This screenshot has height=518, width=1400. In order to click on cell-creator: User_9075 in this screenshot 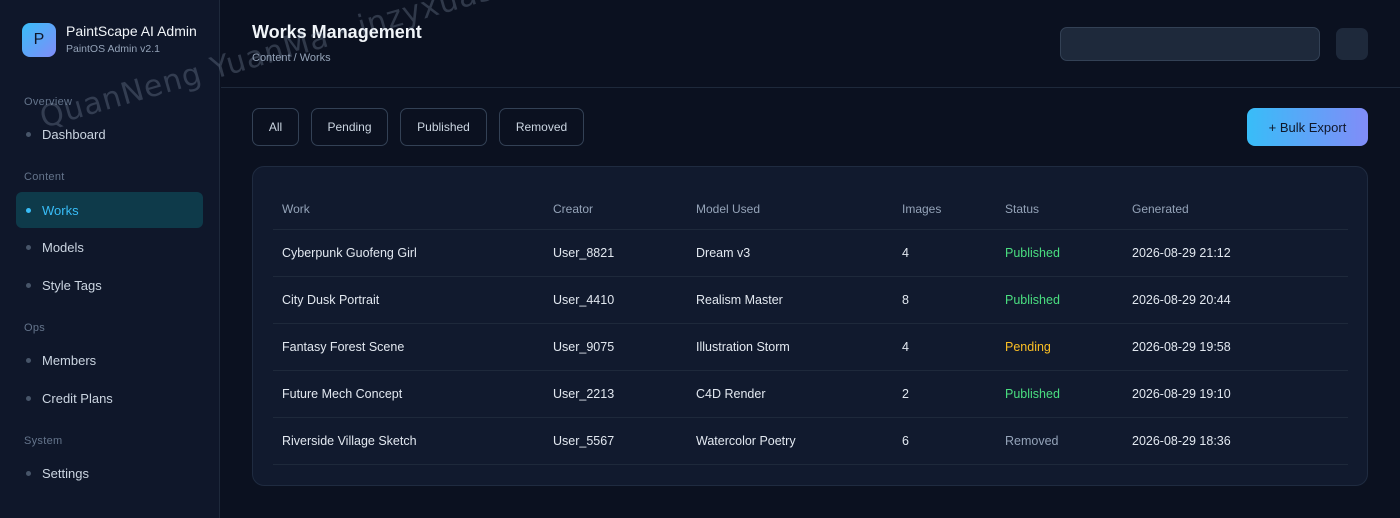, I will do `click(584, 347)`.